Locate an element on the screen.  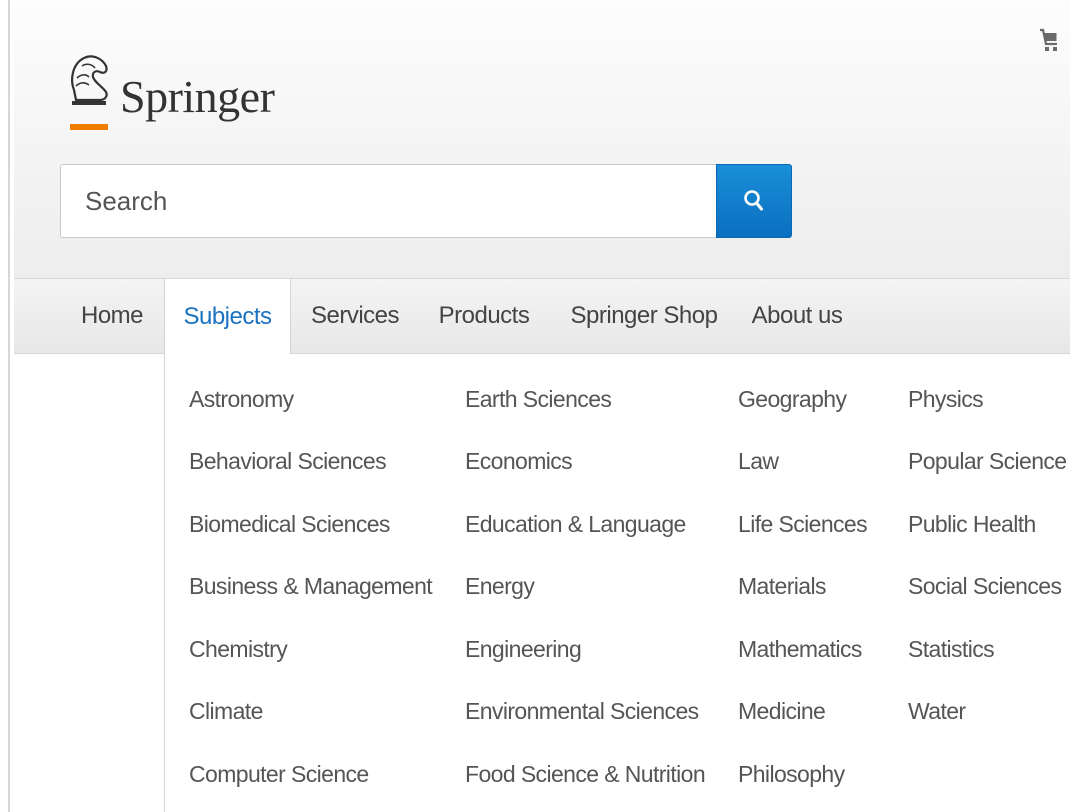
cart-icon is located at coordinates (1049, 40).